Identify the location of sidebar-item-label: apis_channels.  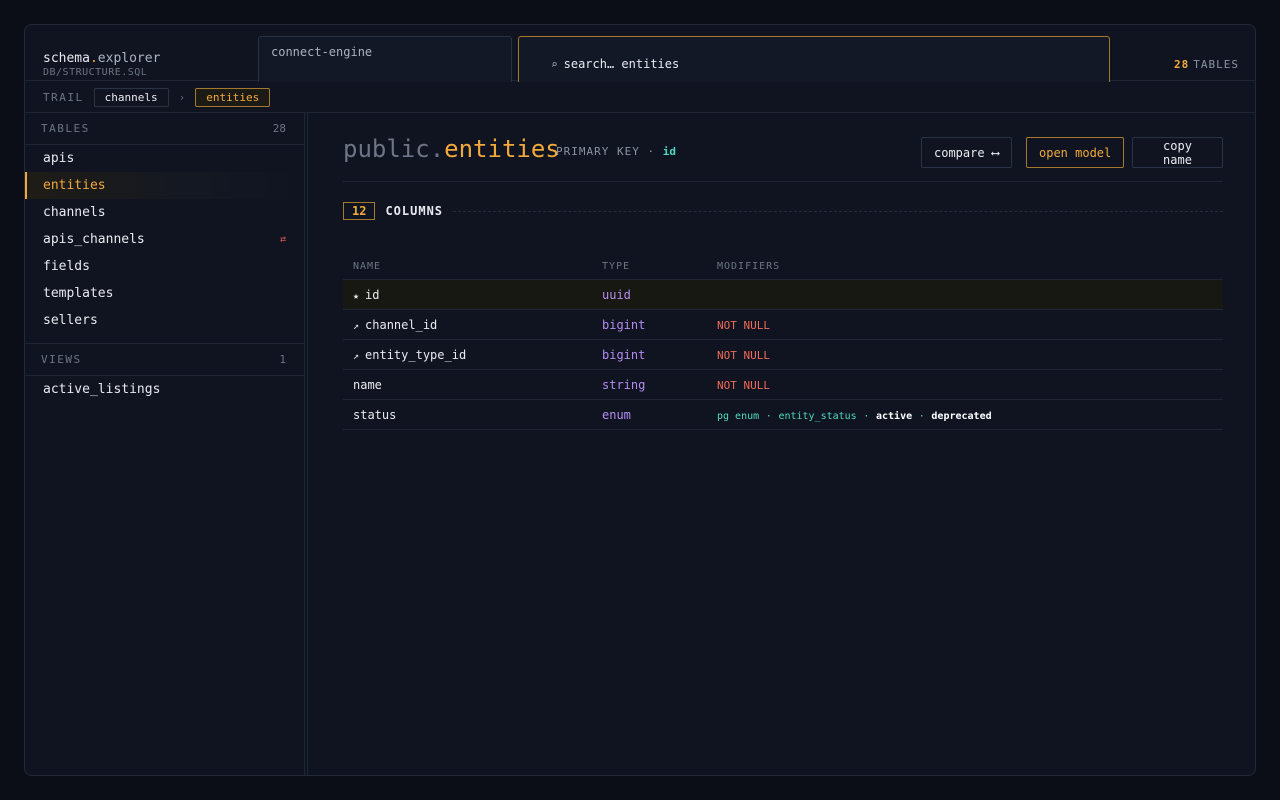
(94, 239).